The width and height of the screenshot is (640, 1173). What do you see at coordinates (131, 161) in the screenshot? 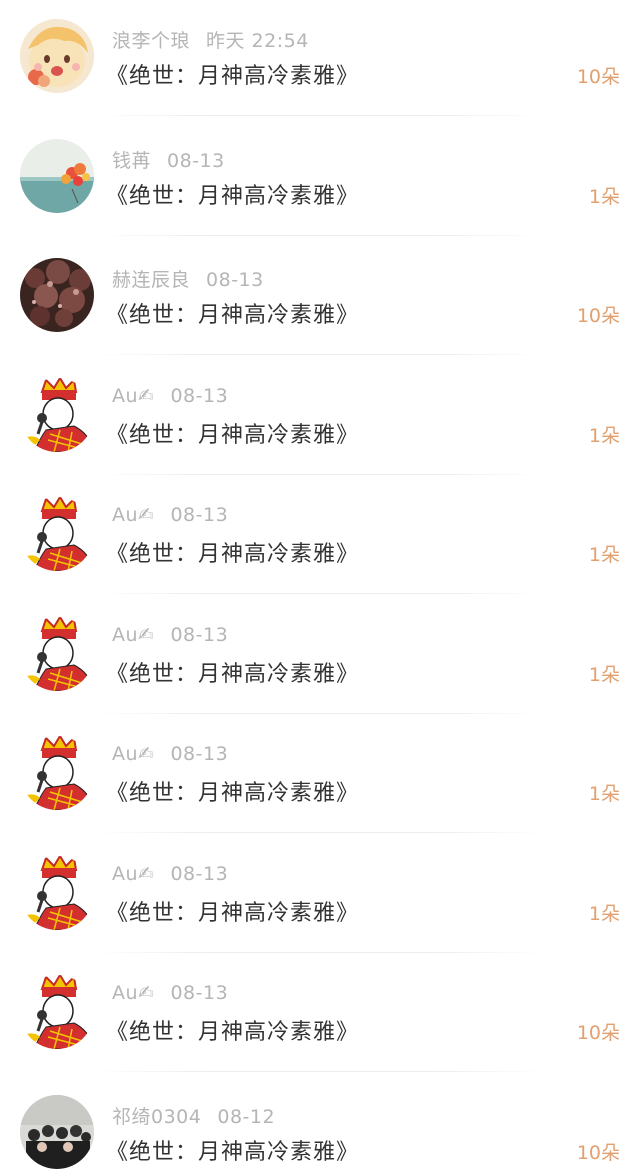
I see `username: 钱苒` at bounding box center [131, 161].